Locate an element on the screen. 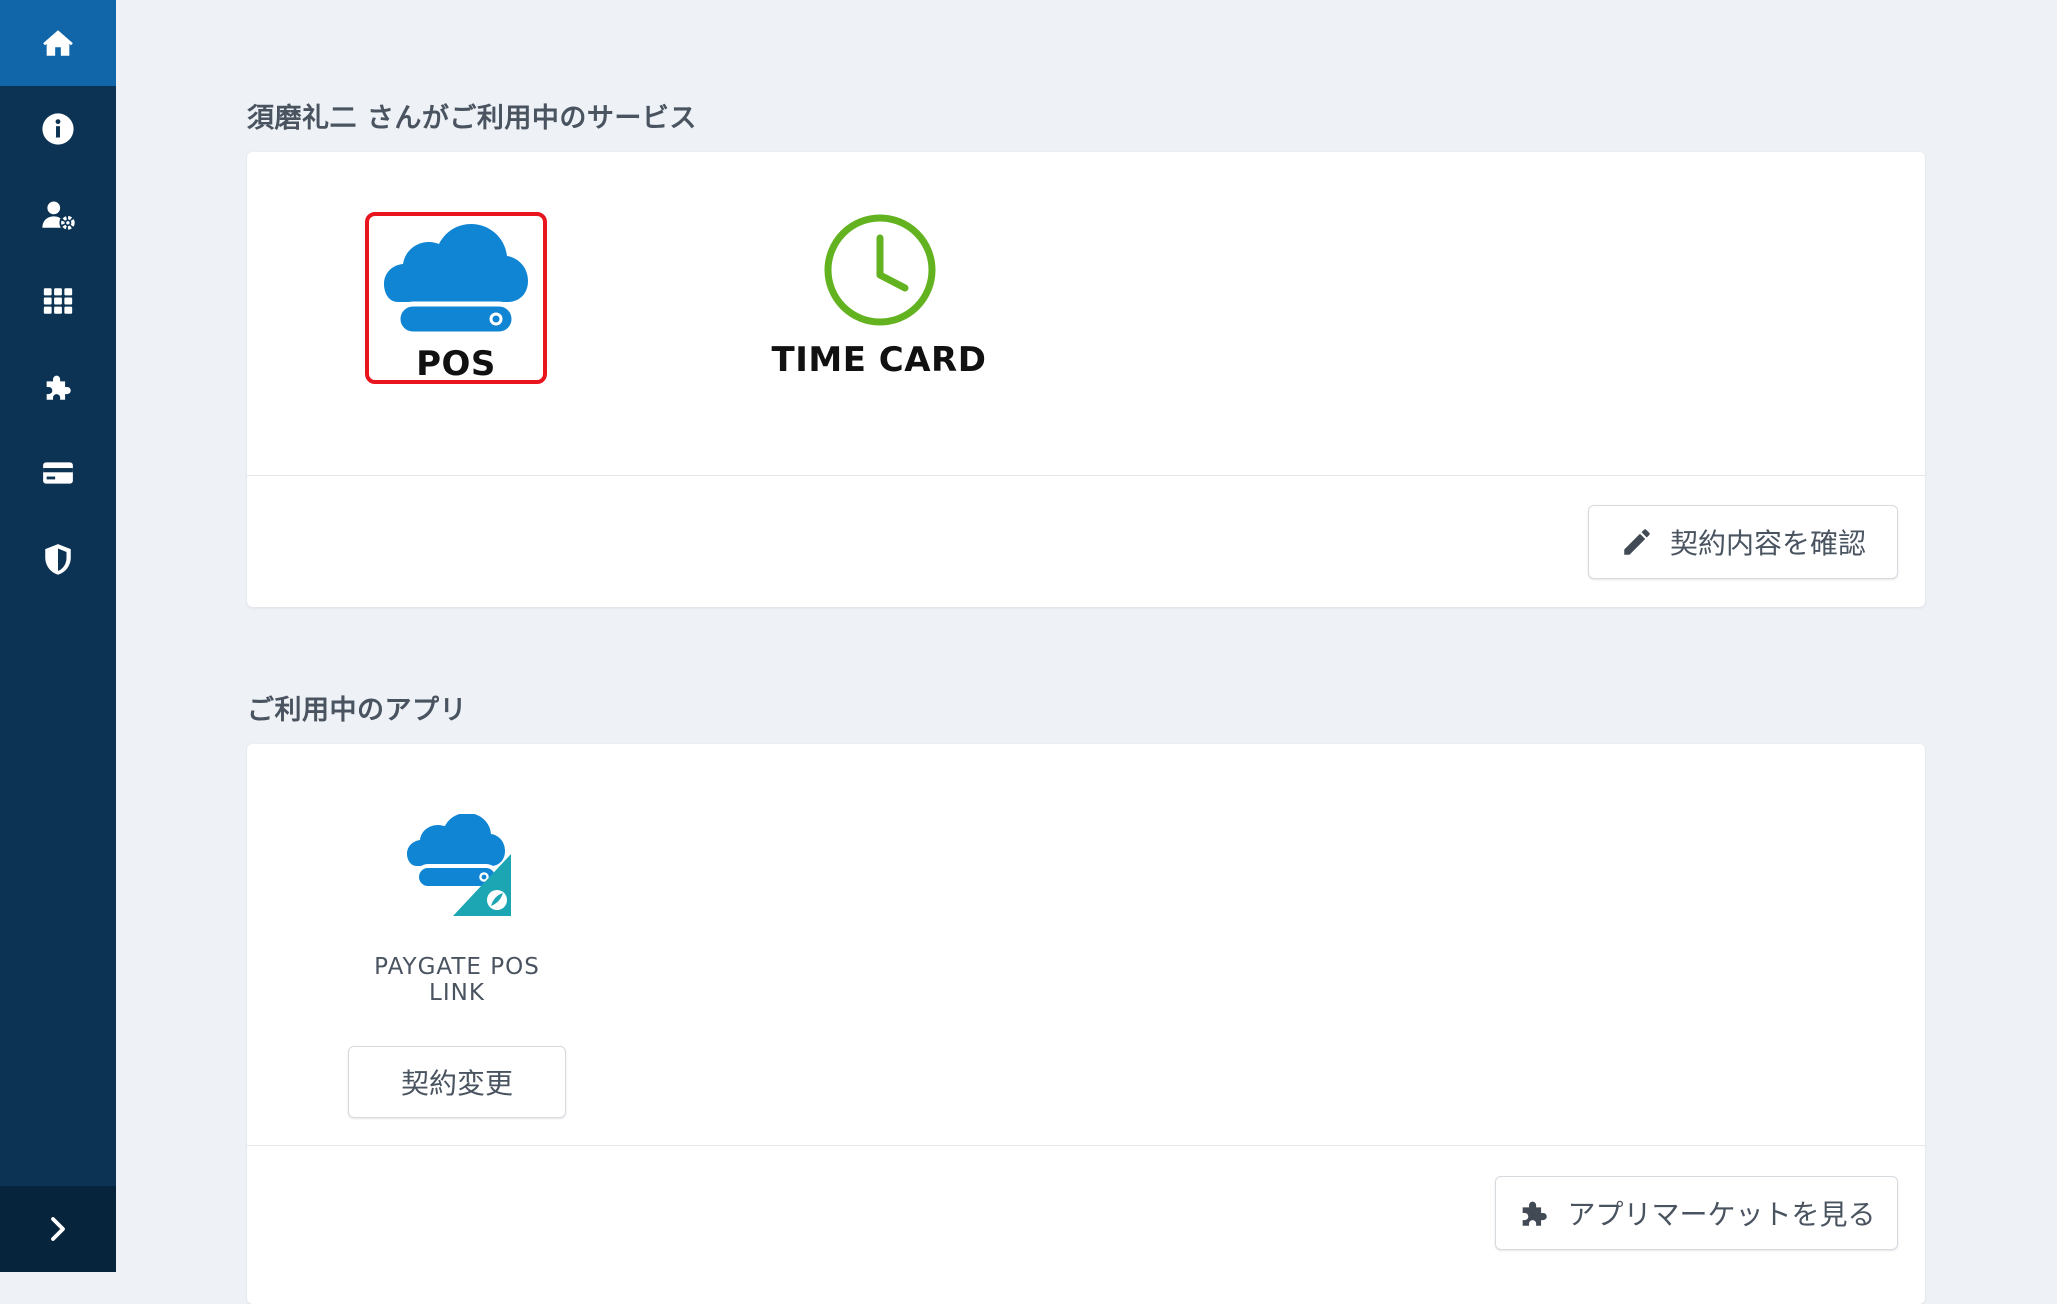 The width and height of the screenshot is (2057, 1304). sidebar-item-app-market is located at coordinates (58, 387).